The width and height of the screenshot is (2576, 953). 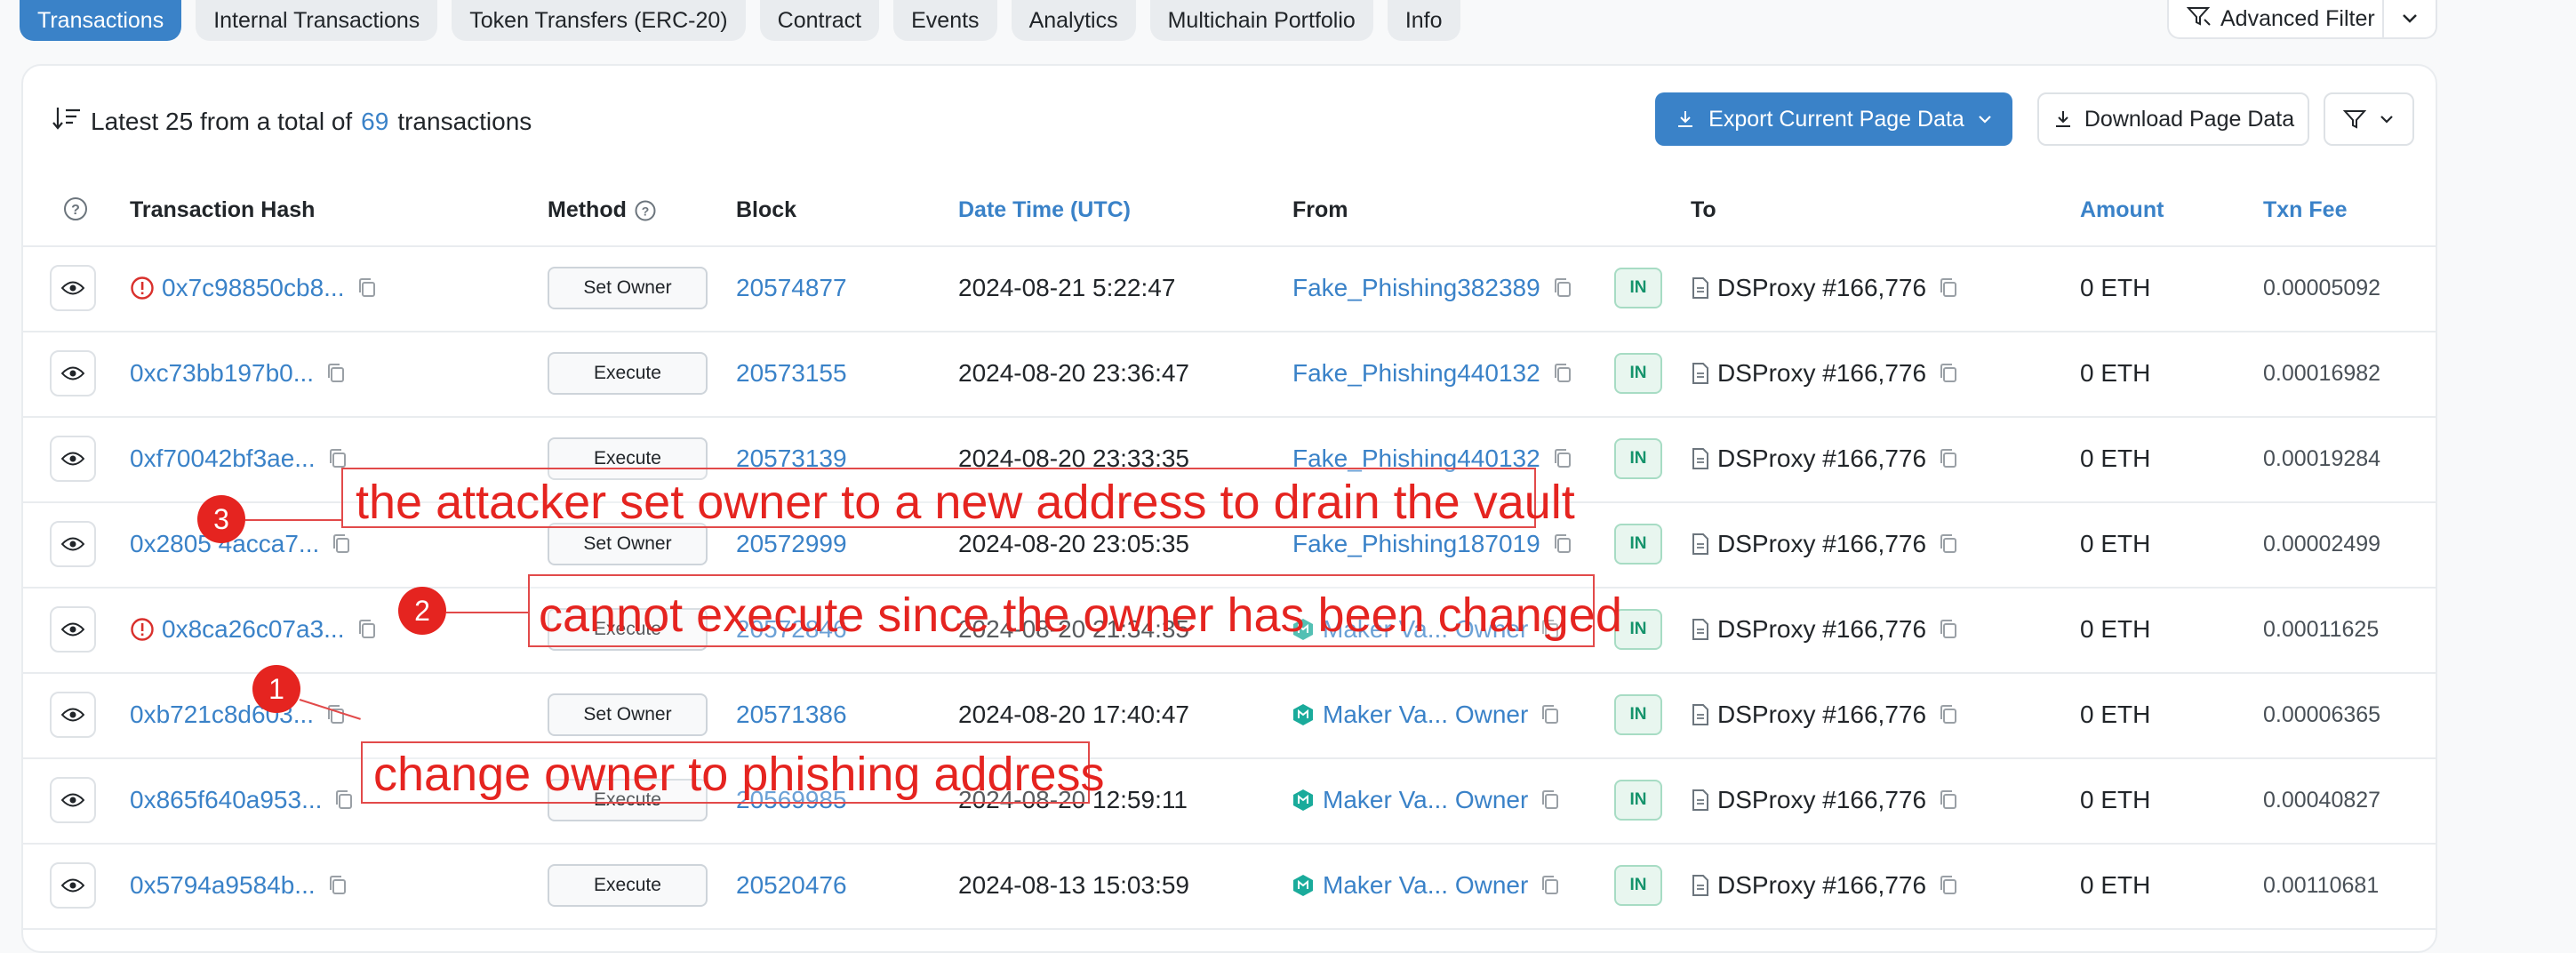 I want to click on advanced-filter-dropdown, so click(x=2410, y=18).